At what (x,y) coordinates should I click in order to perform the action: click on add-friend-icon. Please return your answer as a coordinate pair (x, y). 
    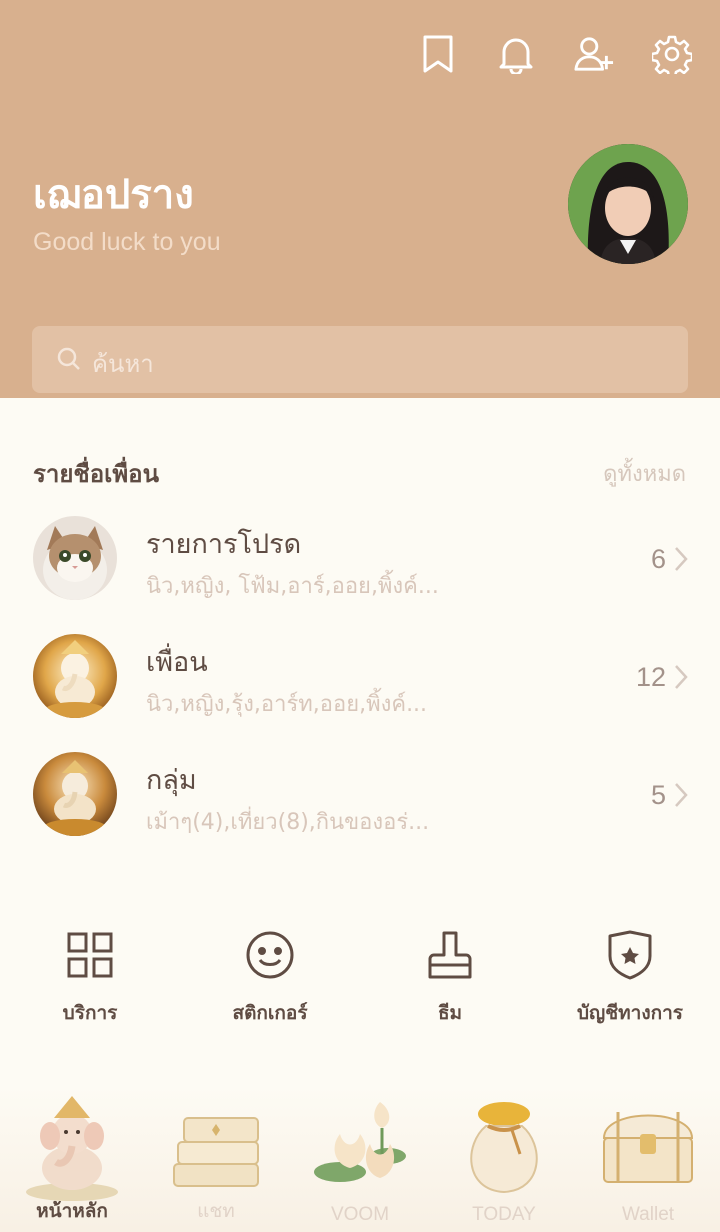
    Looking at the image, I should click on (594, 54).